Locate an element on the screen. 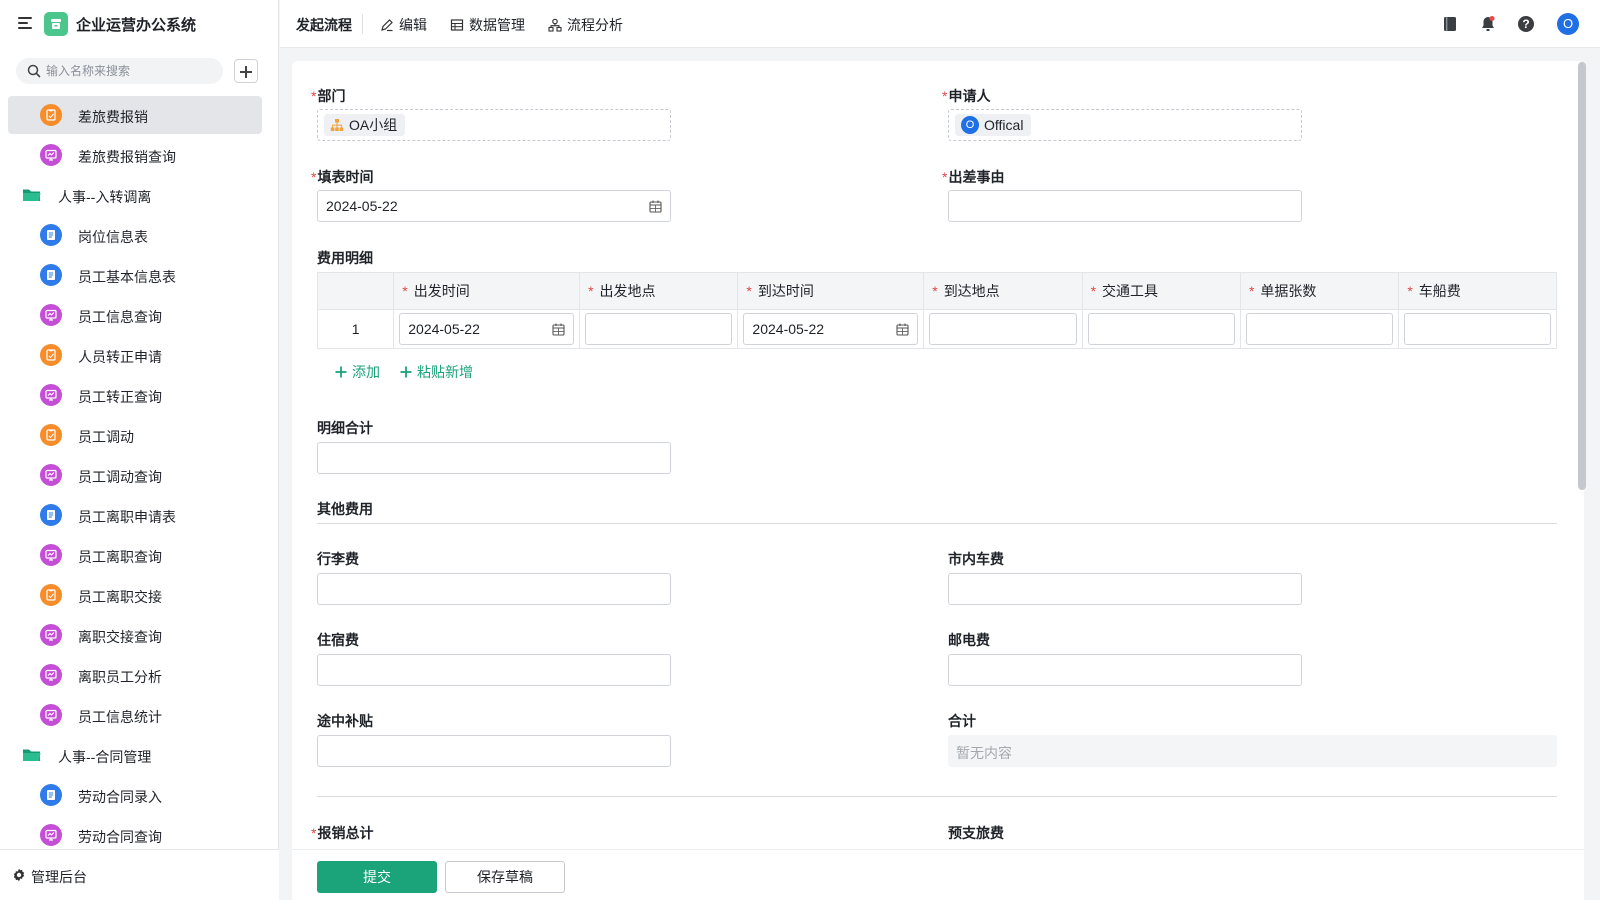 Image resolution: width=1600 pixels, height=900 pixels. sidebar-item: 离职员工分析 is located at coordinates (135, 675).